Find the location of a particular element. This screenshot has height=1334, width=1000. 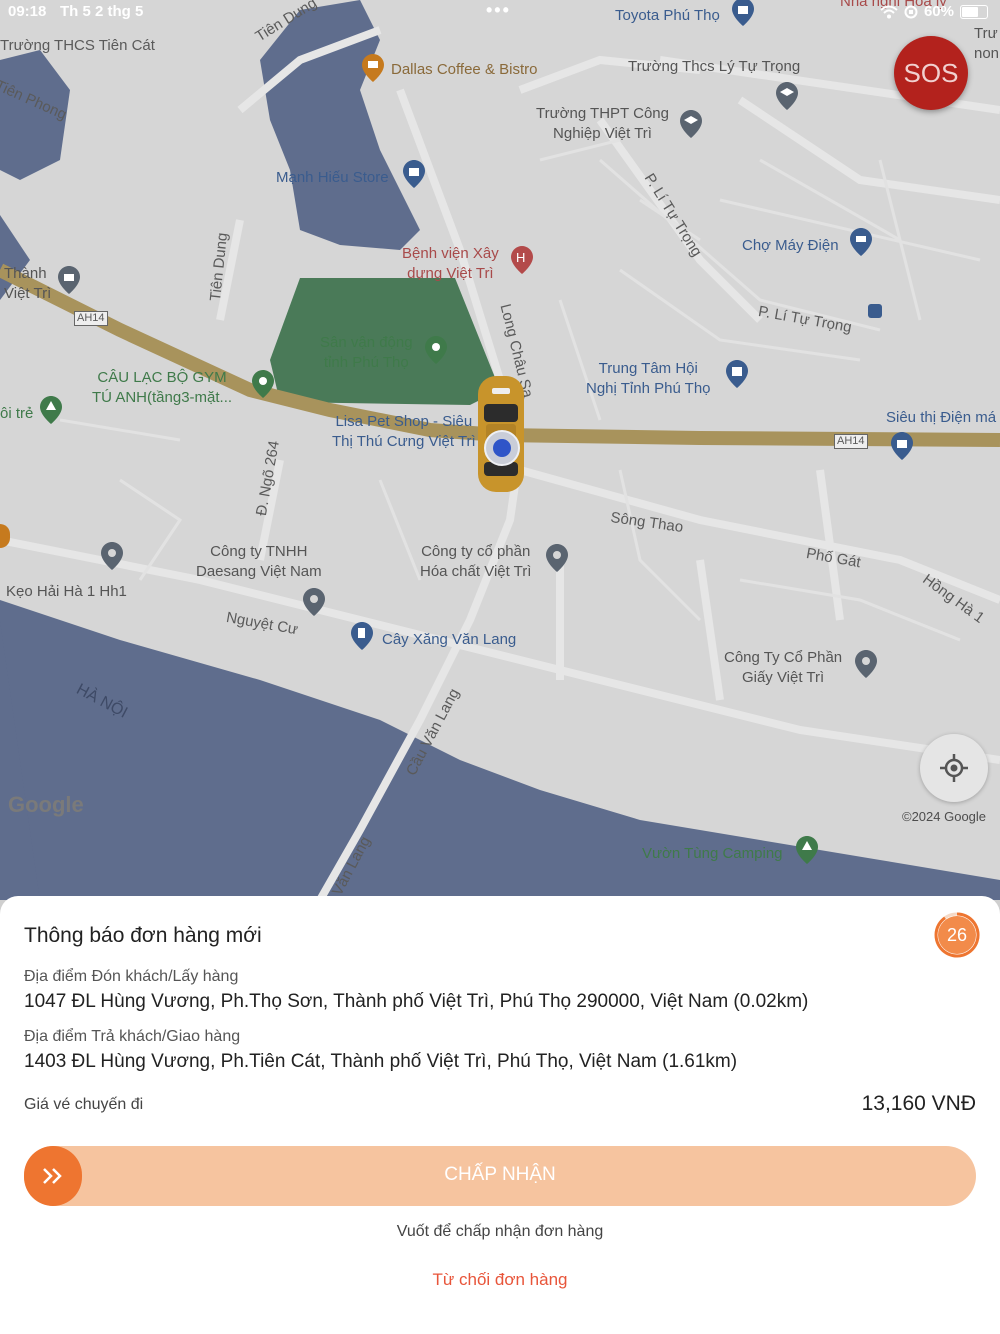

status-right: 60% is located at coordinates (934, 11).